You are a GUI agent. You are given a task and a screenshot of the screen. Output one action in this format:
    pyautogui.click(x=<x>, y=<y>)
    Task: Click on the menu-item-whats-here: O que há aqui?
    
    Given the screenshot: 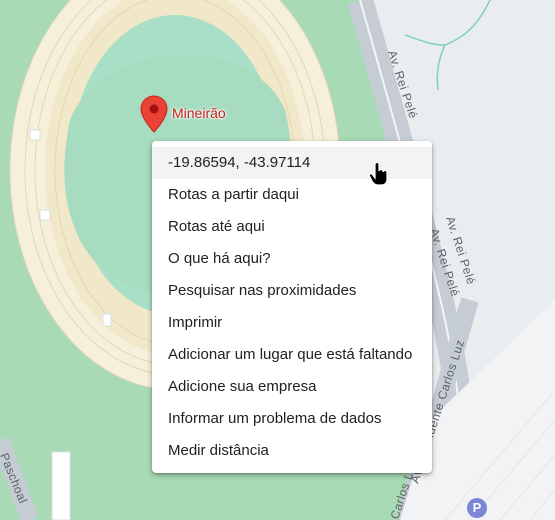 What is the action you would take?
    pyautogui.click(x=292, y=259)
    